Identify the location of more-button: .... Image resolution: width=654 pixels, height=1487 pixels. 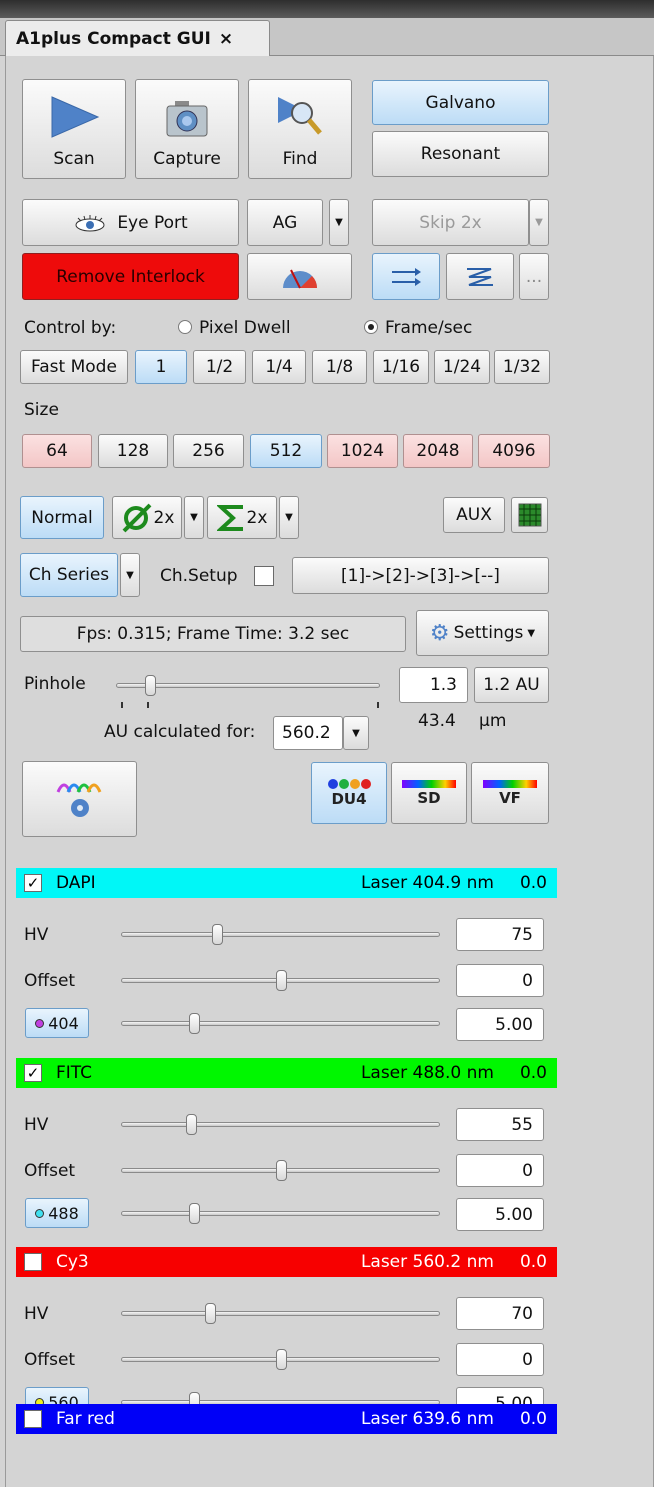
(534, 276).